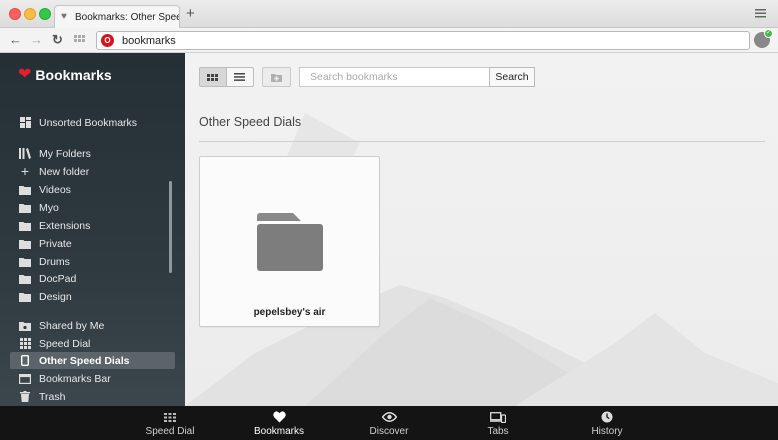 Image resolution: width=778 pixels, height=440 pixels. I want to click on sidebar-item-label: New folder, so click(64, 171).